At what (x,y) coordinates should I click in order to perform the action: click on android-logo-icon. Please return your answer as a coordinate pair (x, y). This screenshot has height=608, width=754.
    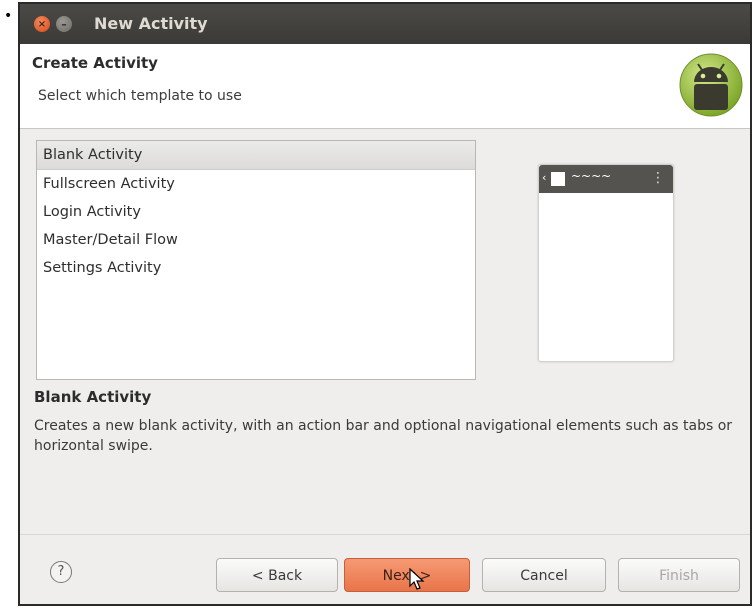
    Looking at the image, I should click on (711, 85).